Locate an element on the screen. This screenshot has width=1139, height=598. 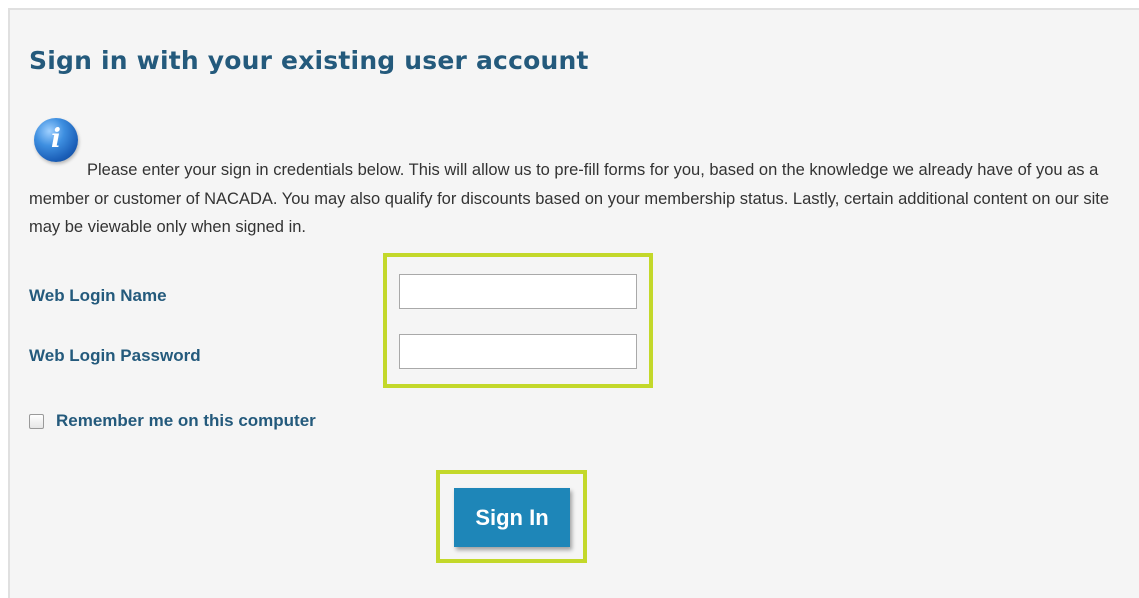
password-input is located at coordinates (518, 351).